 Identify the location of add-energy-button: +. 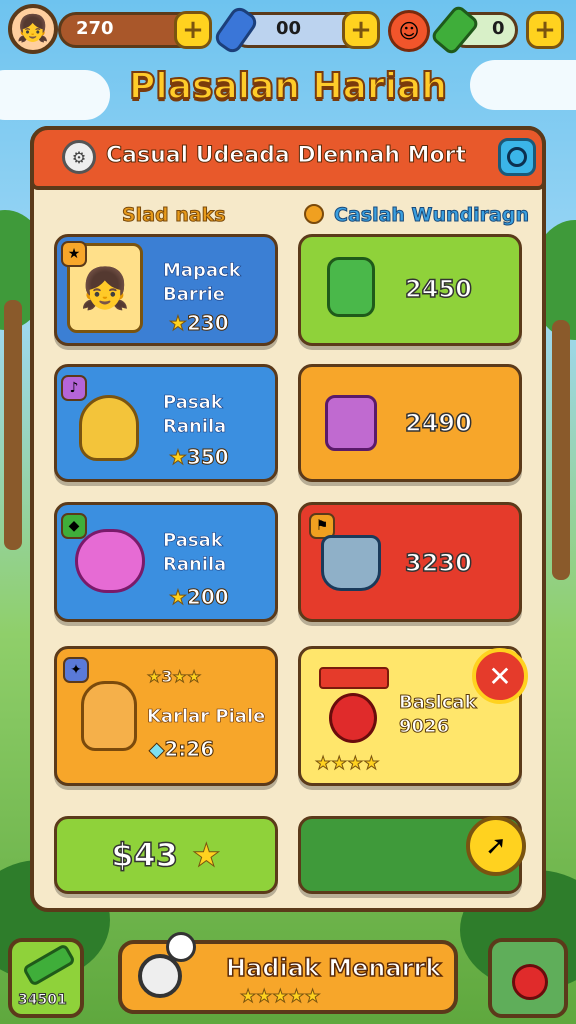
(545, 30).